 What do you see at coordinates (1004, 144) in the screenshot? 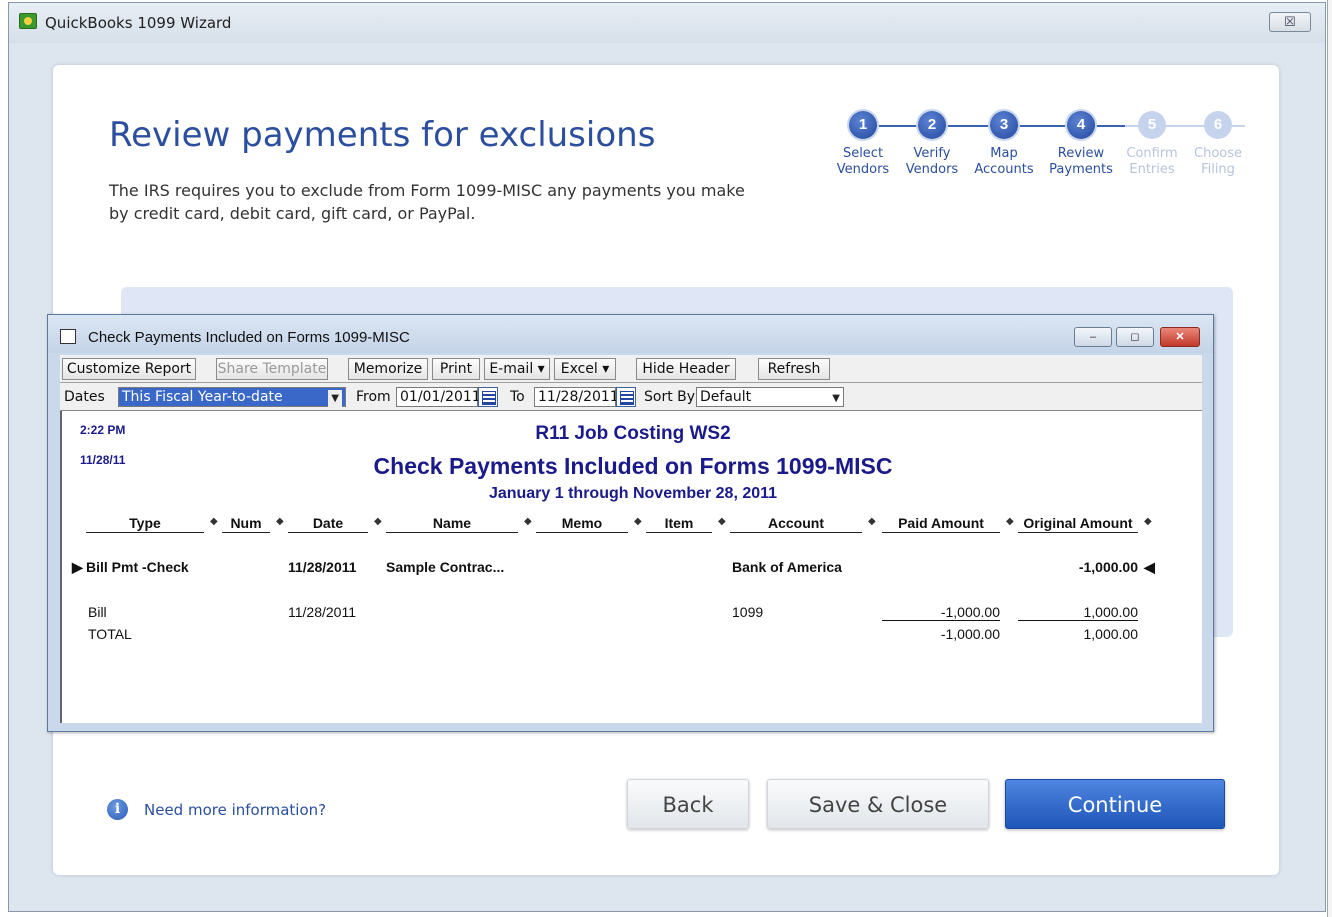
I see `step-map-accounts: 3 Map Accounts` at bounding box center [1004, 144].